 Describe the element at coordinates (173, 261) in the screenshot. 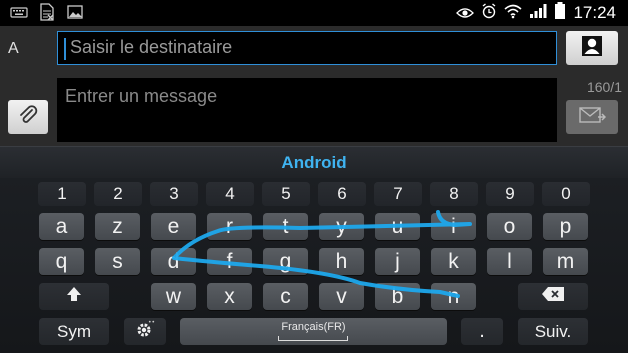

I see `key-d: d` at that location.